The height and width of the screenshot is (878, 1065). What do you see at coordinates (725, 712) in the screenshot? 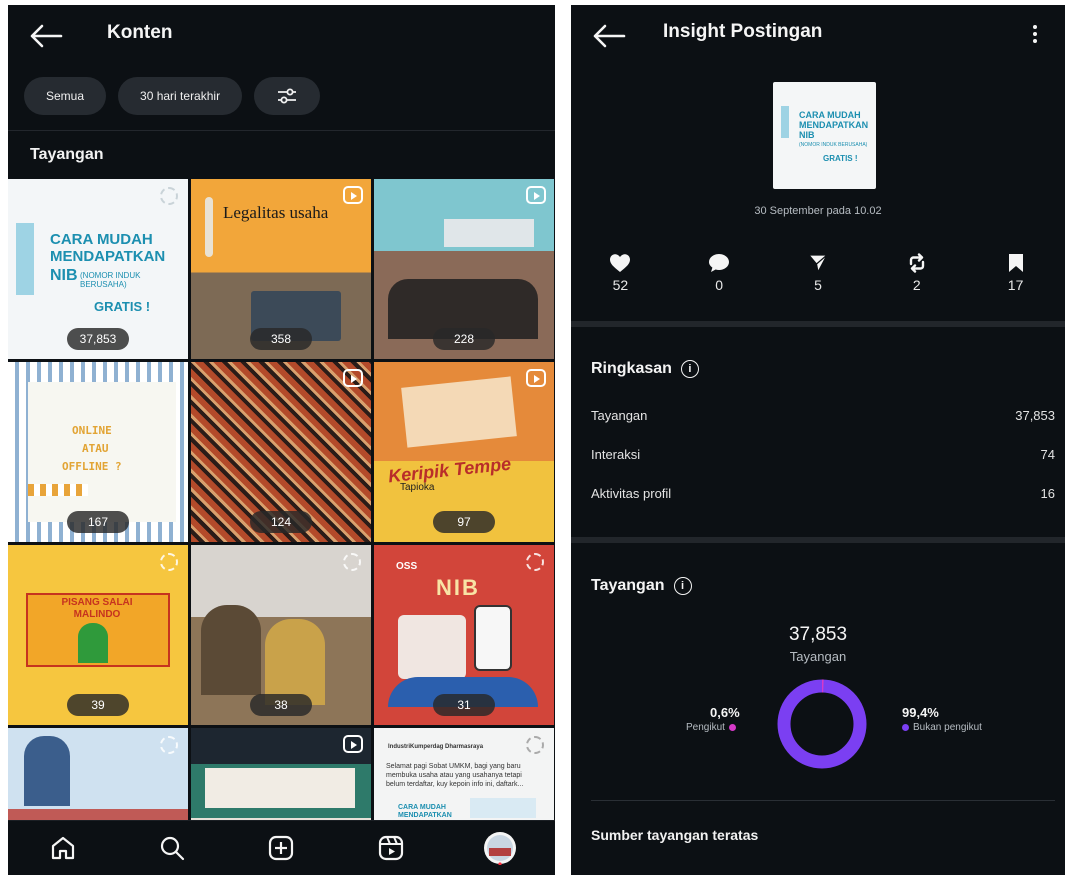
I see `followers-percent: 0,6%` at bounding box center [725, 712].